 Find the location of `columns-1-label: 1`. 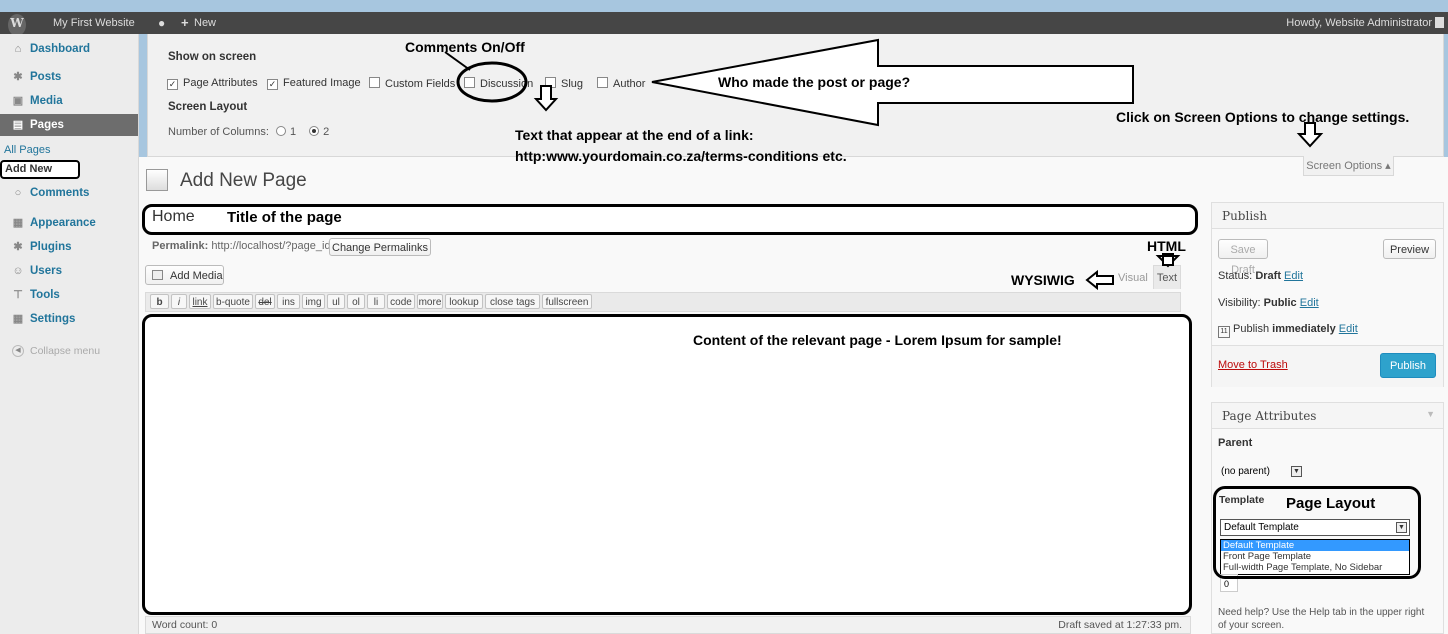

columns-1-label: 1 is located at coordinates (293, 132).